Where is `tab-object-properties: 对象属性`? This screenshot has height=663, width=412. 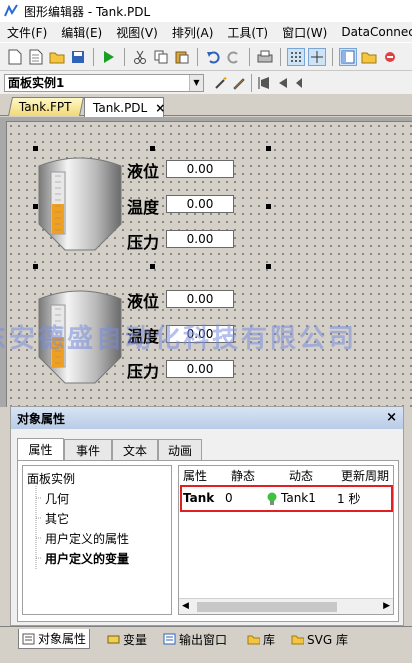
tab-object-properties: 对象属性 is located at coordinates (54, 639).